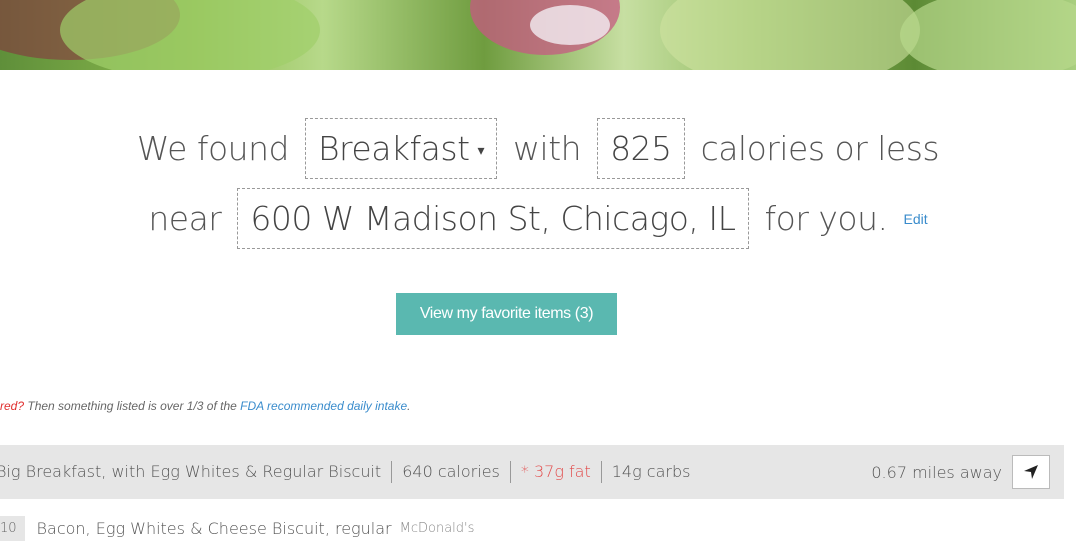 This screenshot has width=1076, height=549. I want to click on sentence-with: with, so click(547, 148).